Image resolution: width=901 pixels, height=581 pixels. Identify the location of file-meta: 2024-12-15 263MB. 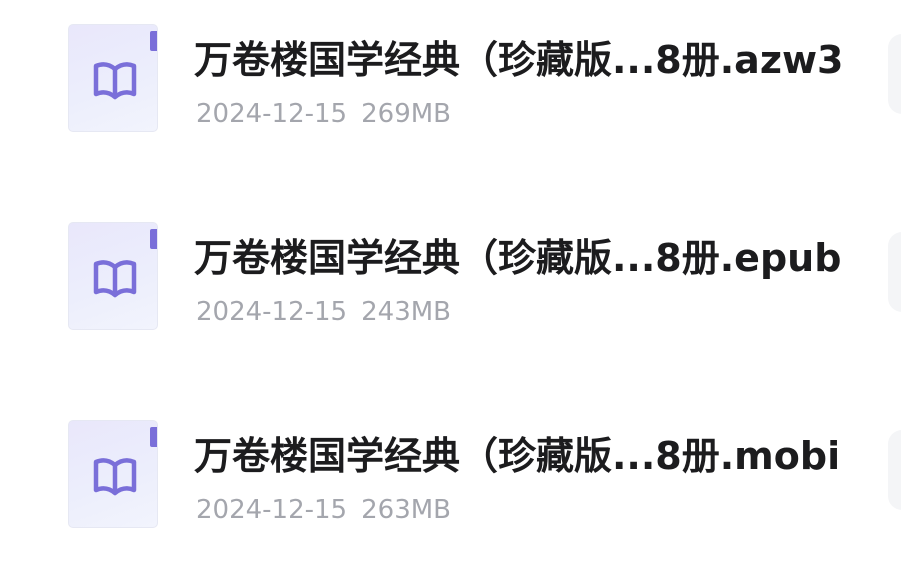
(323, 510).